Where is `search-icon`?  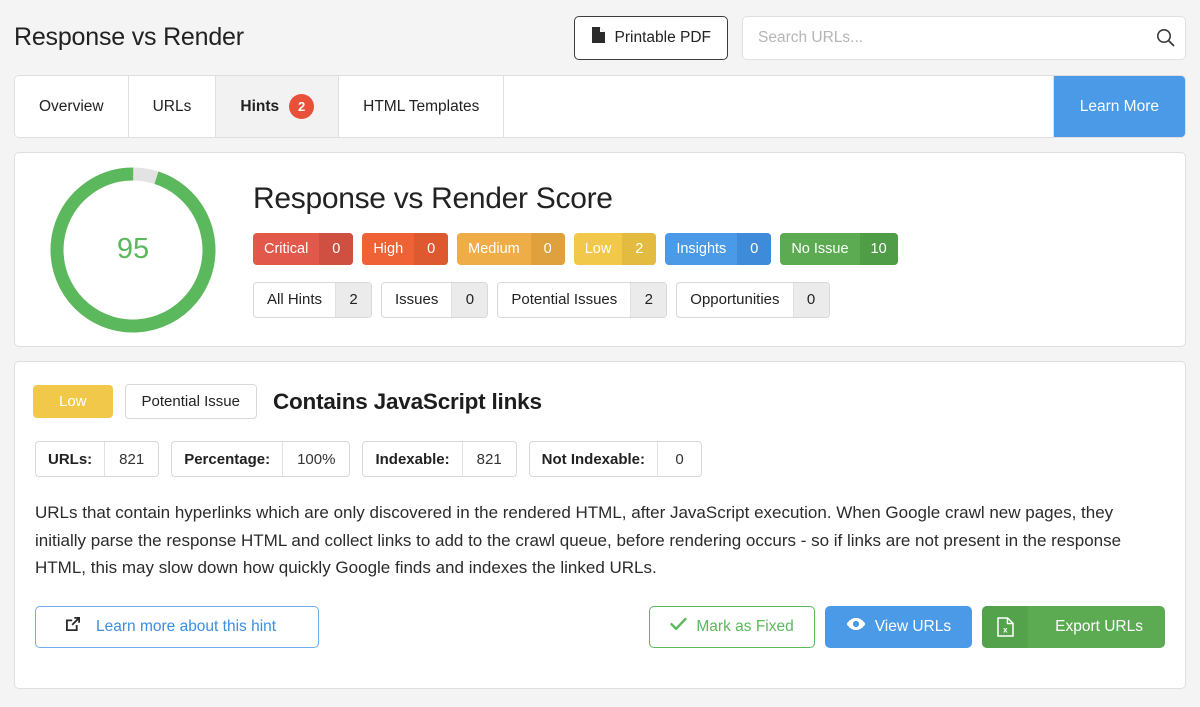 search-icon is located at coordinates (1165, 38).